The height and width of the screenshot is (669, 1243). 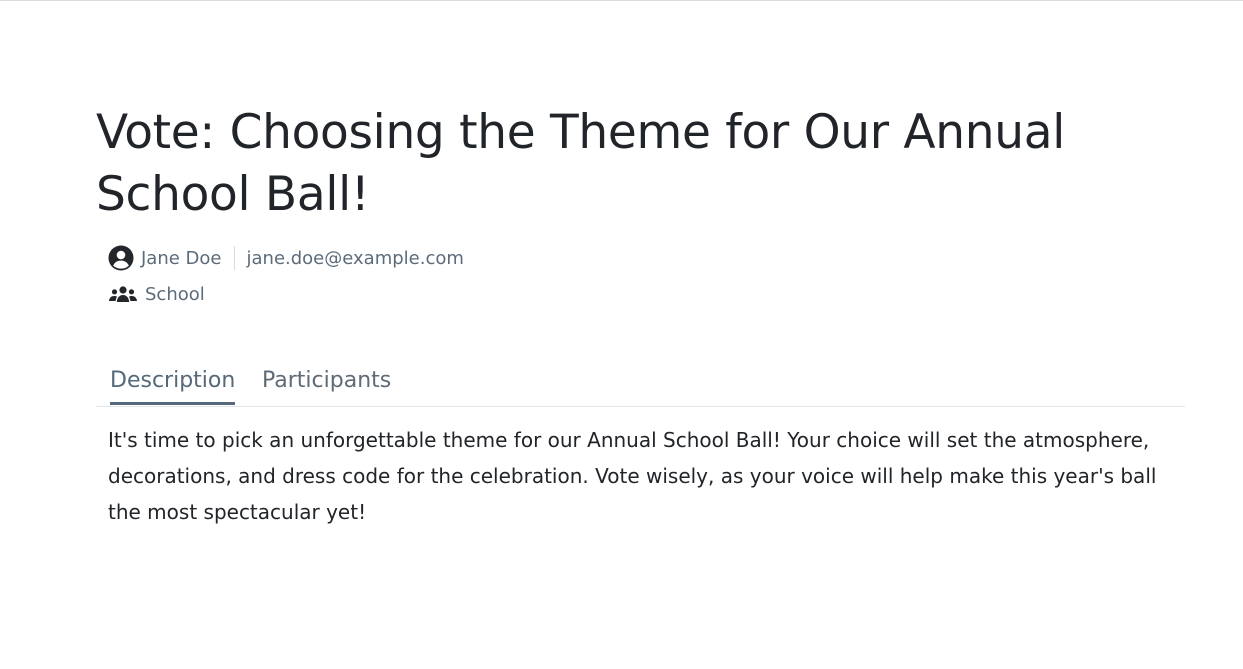 What do you see at coordinates (175, 294) in the screenshot?
I see `group-name: School` at bounding box center [175, 294].